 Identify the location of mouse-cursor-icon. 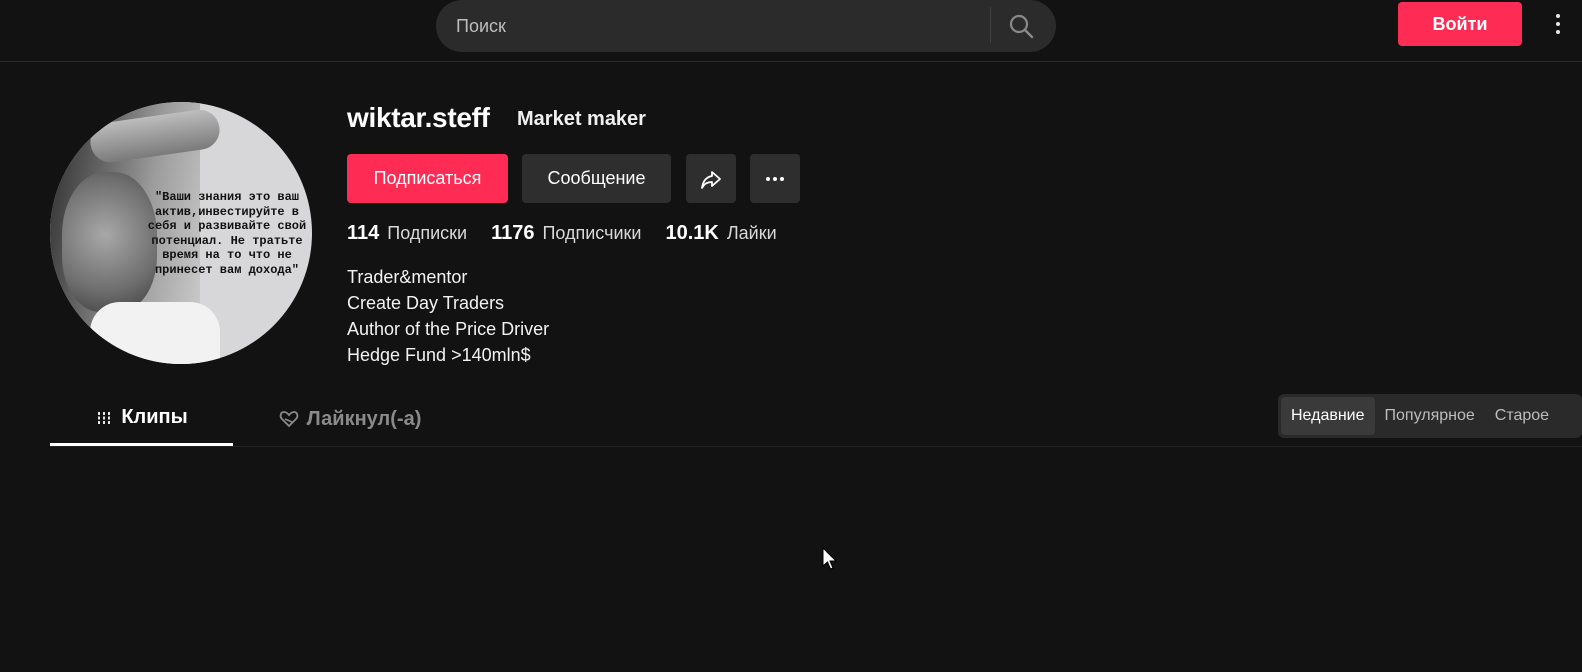
(830, 561).